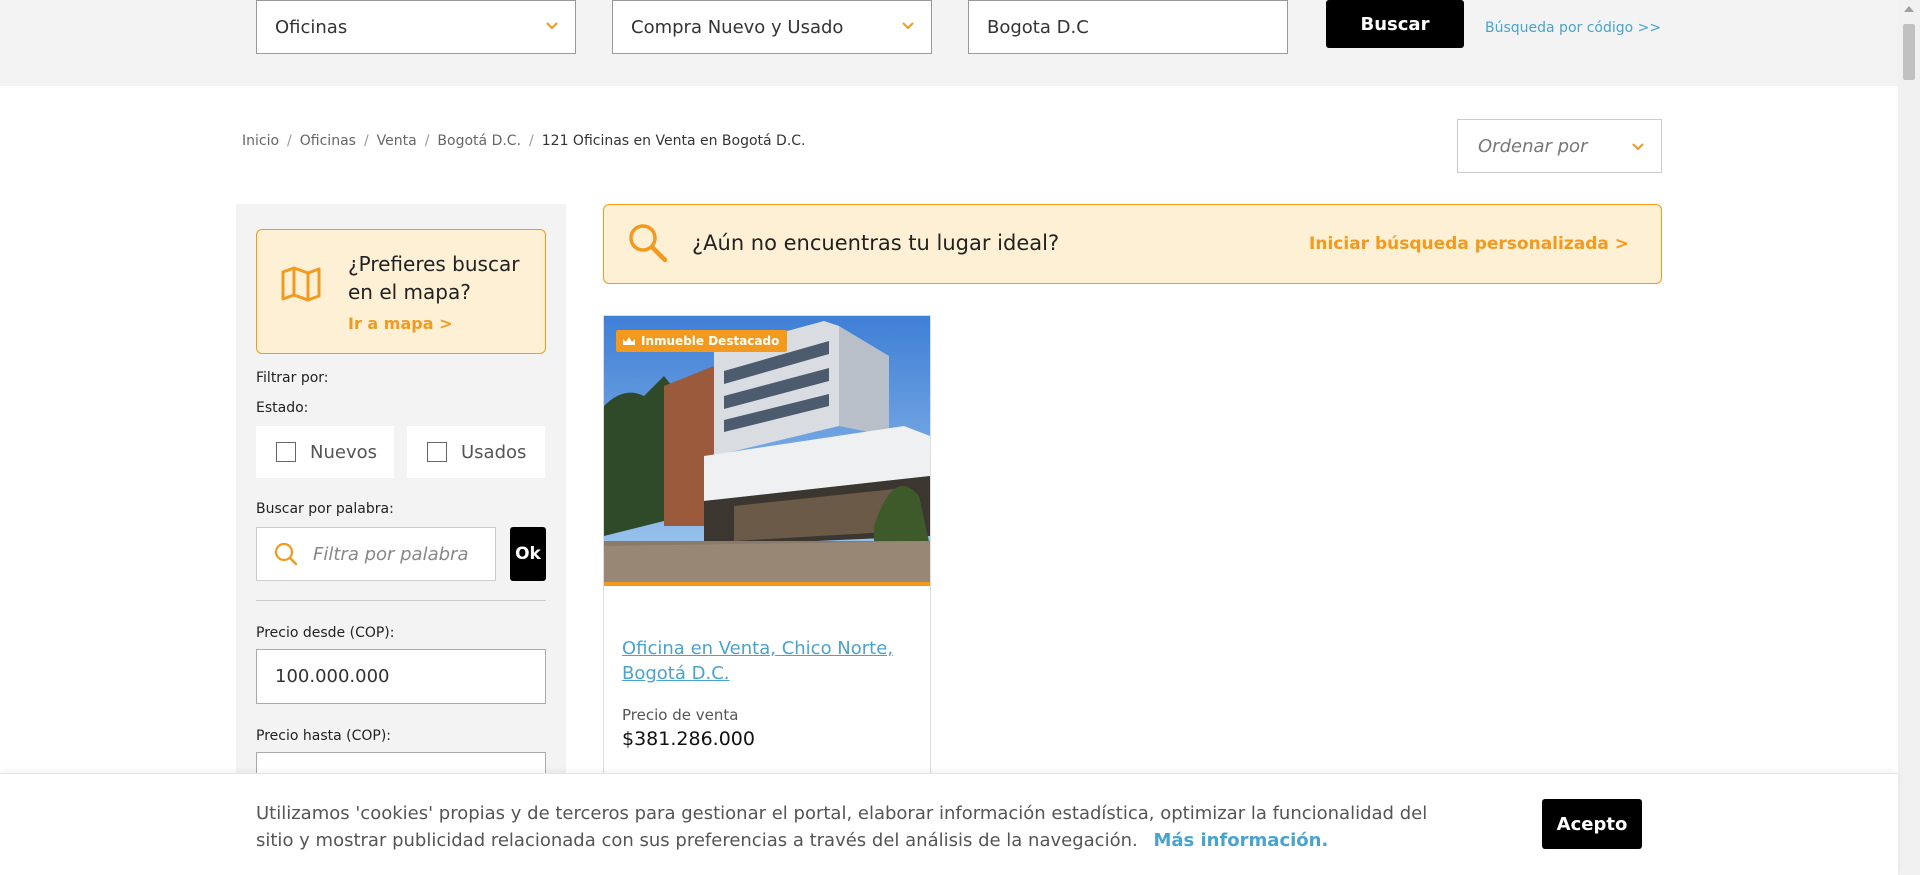 This screenshot has width=1920, height=875. Describe the element at coordinates (494, 452) in the screenshot. I see `state-used-label: Usados` at that location.